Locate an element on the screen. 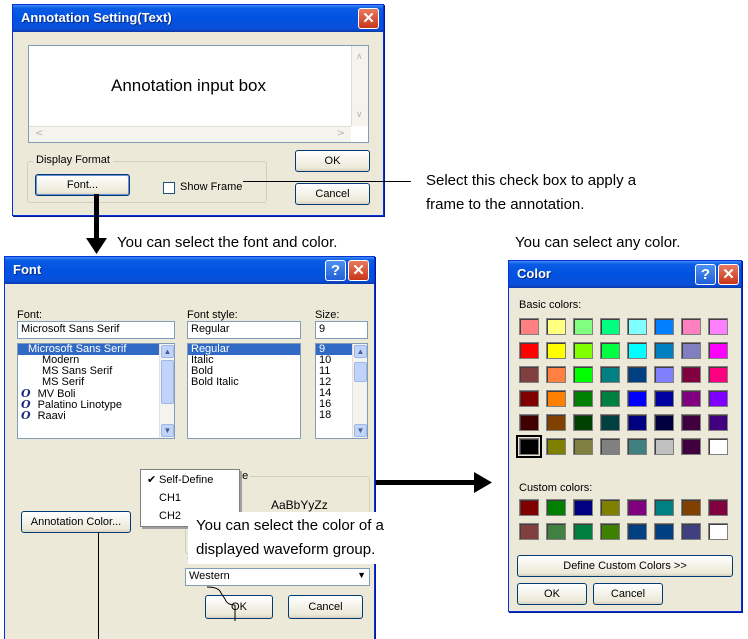 The image size is (748, 639). chevron-up-icon: ∧ is located at coordinates (359, 57).